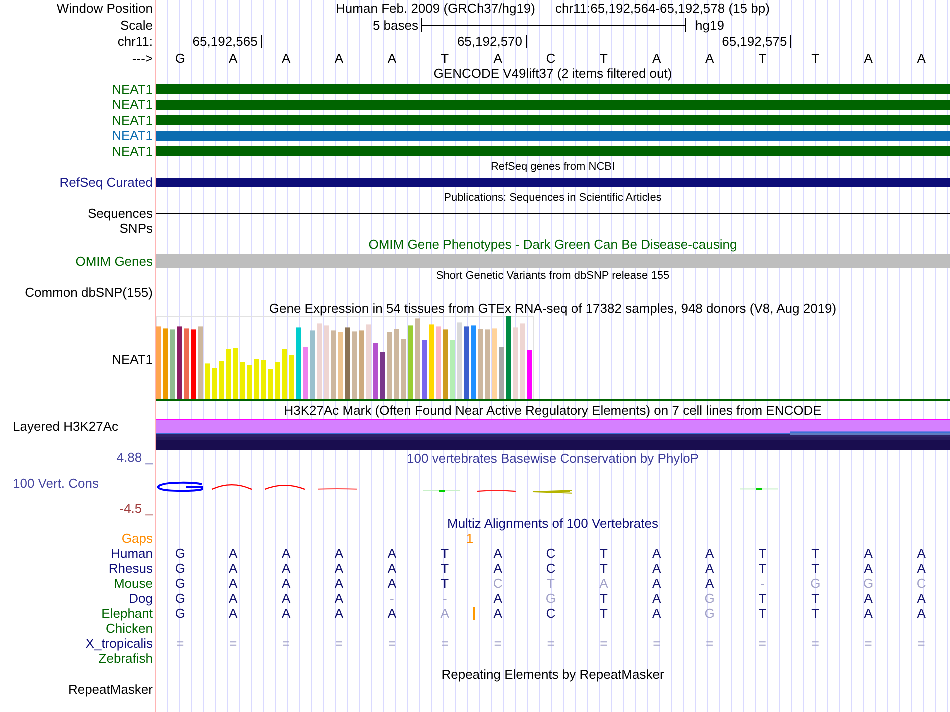 This screenshot has height=712, width=950. What do you see at coordinates (553, 458) in the screenshot?
I see `track-title: 100 vertebrates Basewise Conservation by PhyloP` at bounding box center [553, 458].